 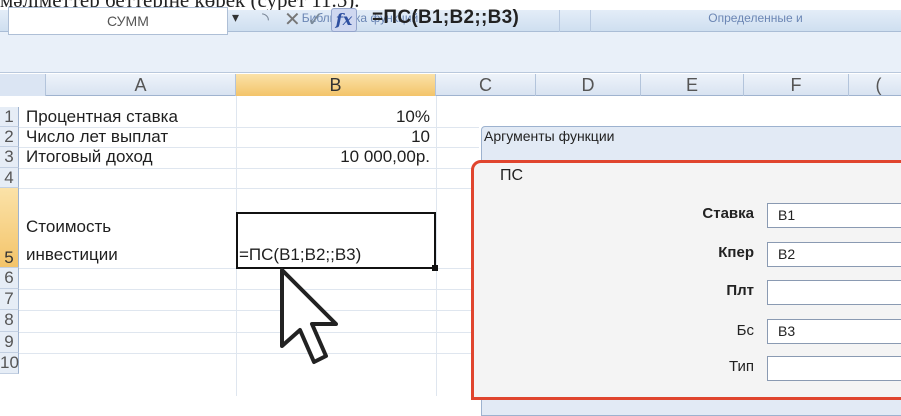 What do you see at coordinates (292, 19) in the screenshot?
I see `x-icon: ✕` at bounding box center [292, 19].